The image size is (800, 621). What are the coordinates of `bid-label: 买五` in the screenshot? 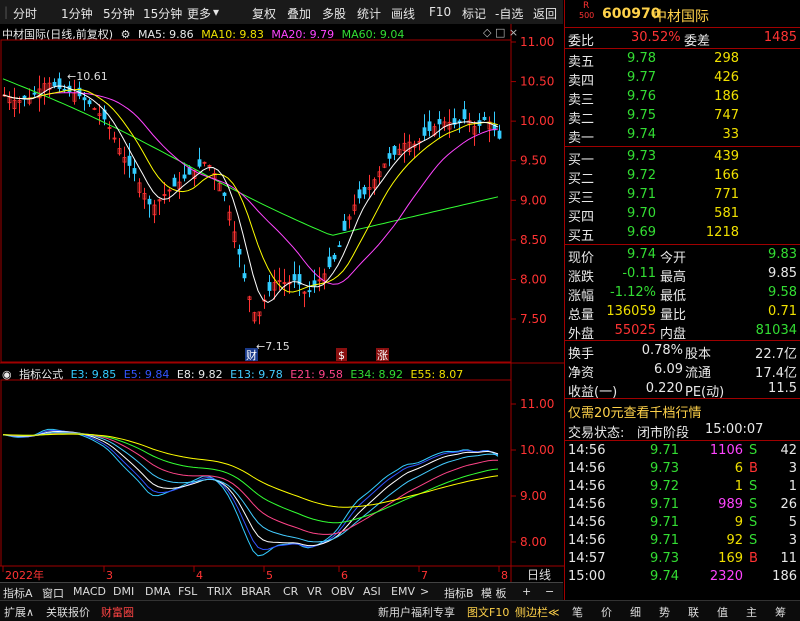 It's located at (581, 236).